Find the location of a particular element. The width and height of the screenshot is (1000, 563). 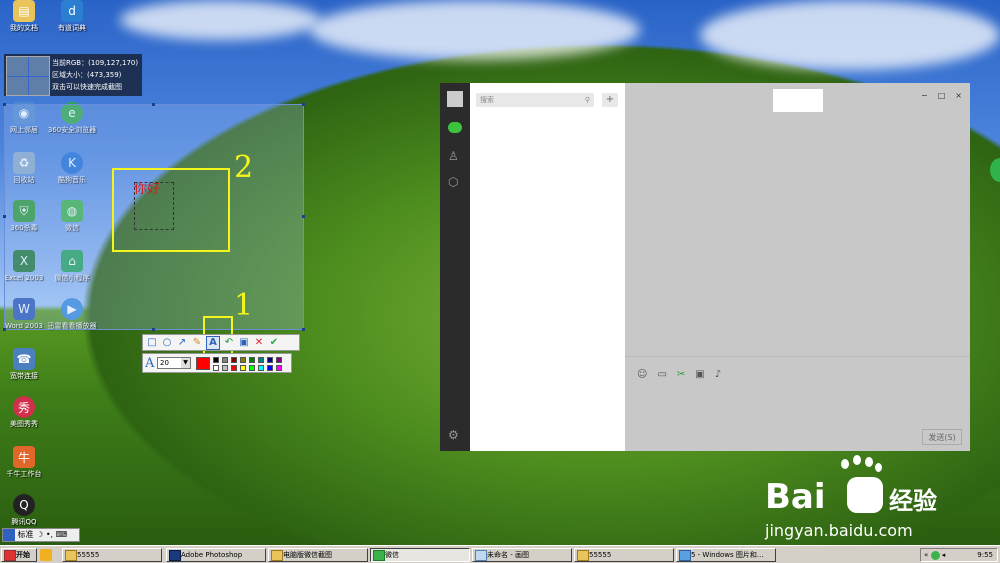

desktop-icon-qianniu: 牛 千牛工作台 is located at coordinates (28, 462).